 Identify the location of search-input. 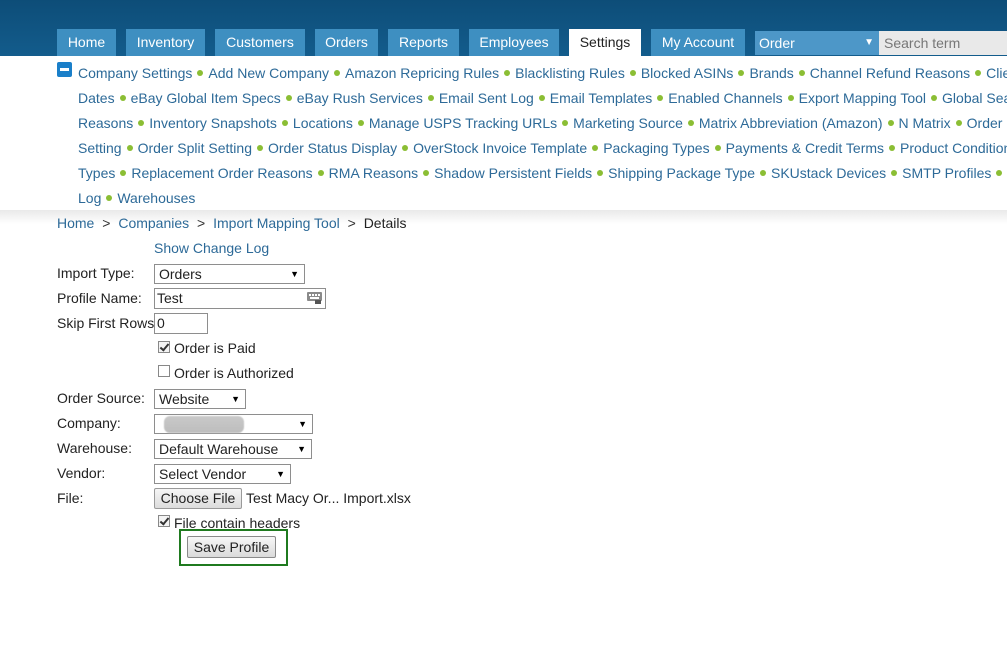
(943, 43).